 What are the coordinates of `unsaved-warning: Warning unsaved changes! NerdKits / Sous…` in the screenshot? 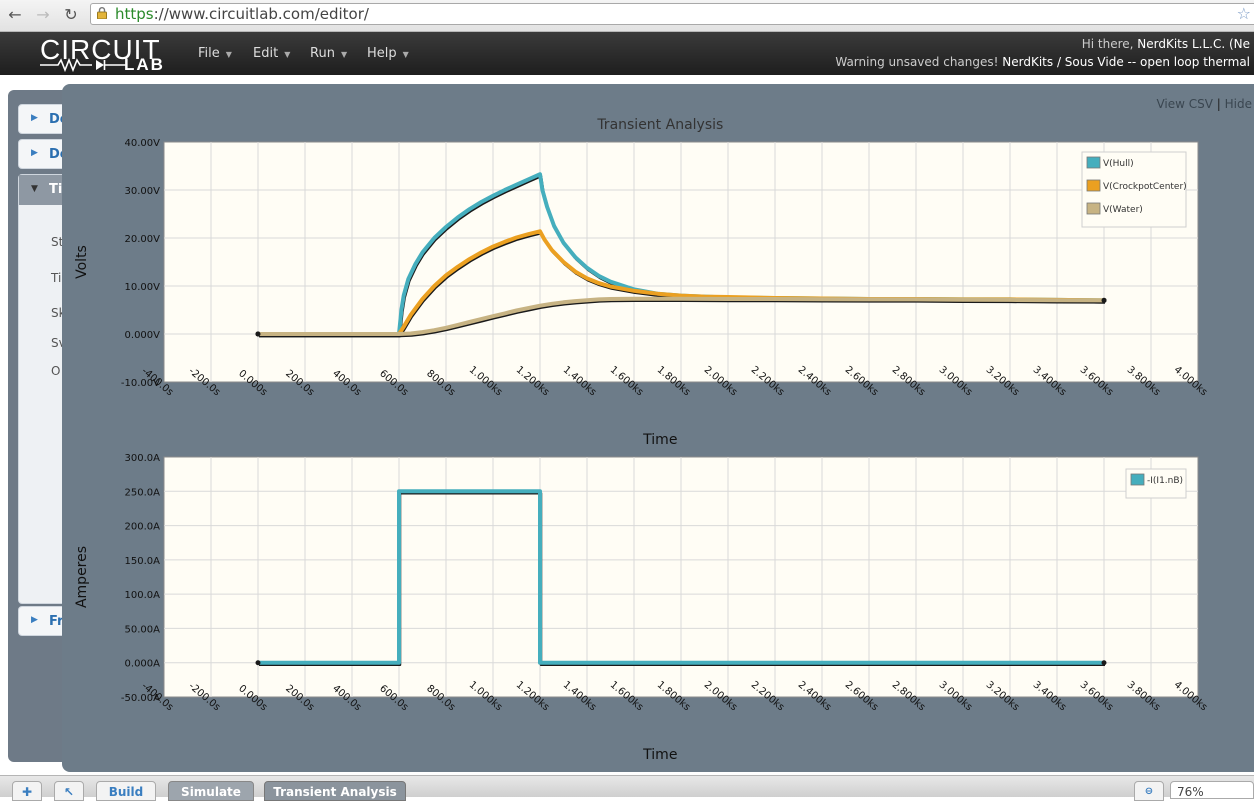 It's located at (1042, 62).